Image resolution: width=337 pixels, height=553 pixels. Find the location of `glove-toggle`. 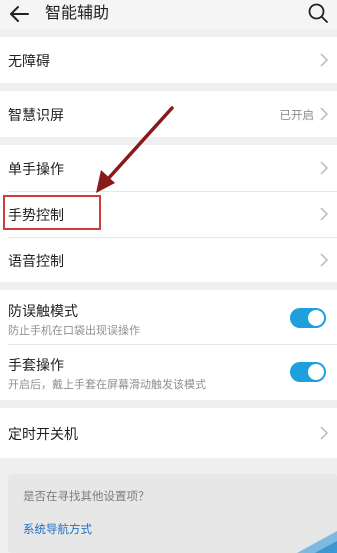

glove-toggle is located at coordinates (308, 372).